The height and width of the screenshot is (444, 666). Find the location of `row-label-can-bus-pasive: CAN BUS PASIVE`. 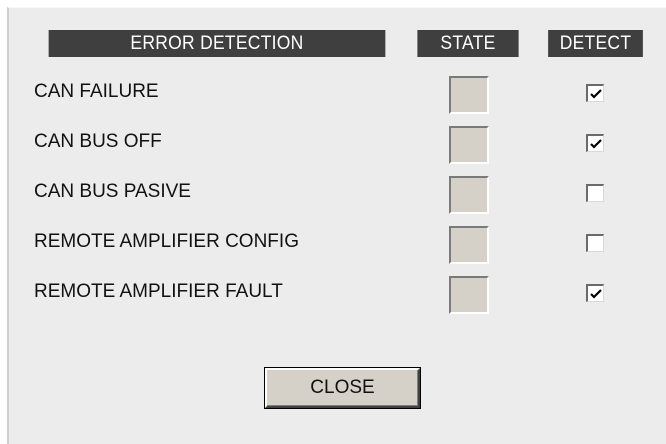

row-label-can-bus-pasive: CAN BUS PASIVE is located at coordinates (112, 191).